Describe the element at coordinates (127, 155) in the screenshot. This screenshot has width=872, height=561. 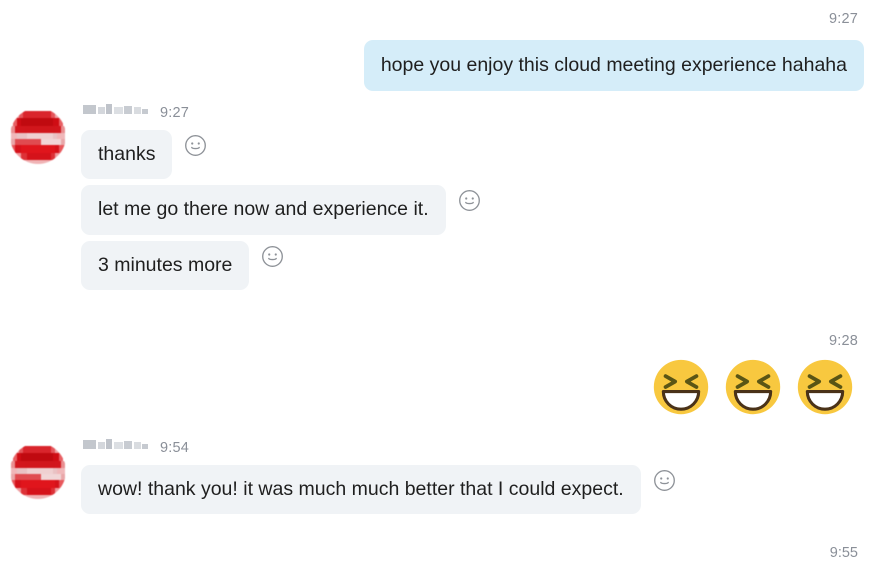
I see `message-bubble-incoming: thanks` at that location.